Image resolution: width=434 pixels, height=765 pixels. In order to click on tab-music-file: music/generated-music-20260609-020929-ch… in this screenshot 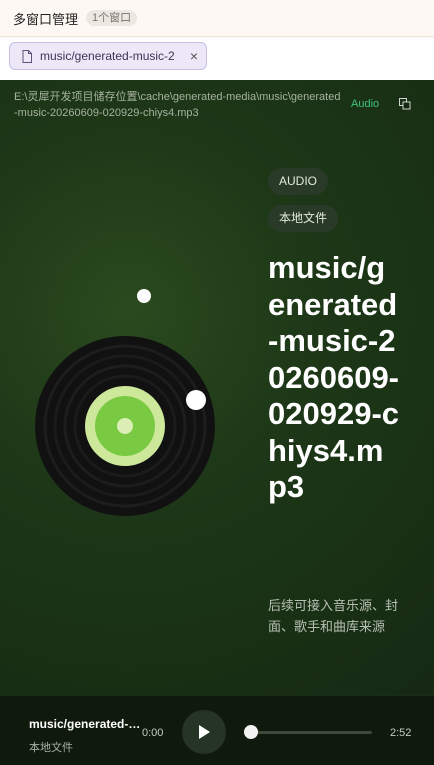, I will do `click(108, 56)`.